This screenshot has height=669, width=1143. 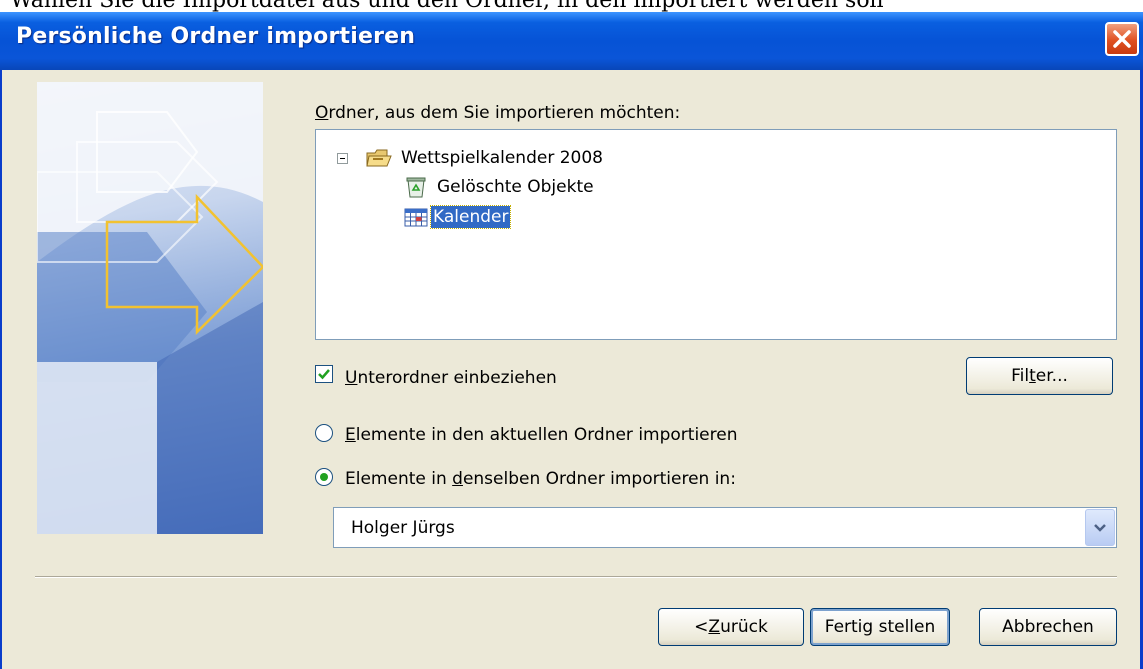 I want to click on wizard-side-image, so click(x=150, y=308).